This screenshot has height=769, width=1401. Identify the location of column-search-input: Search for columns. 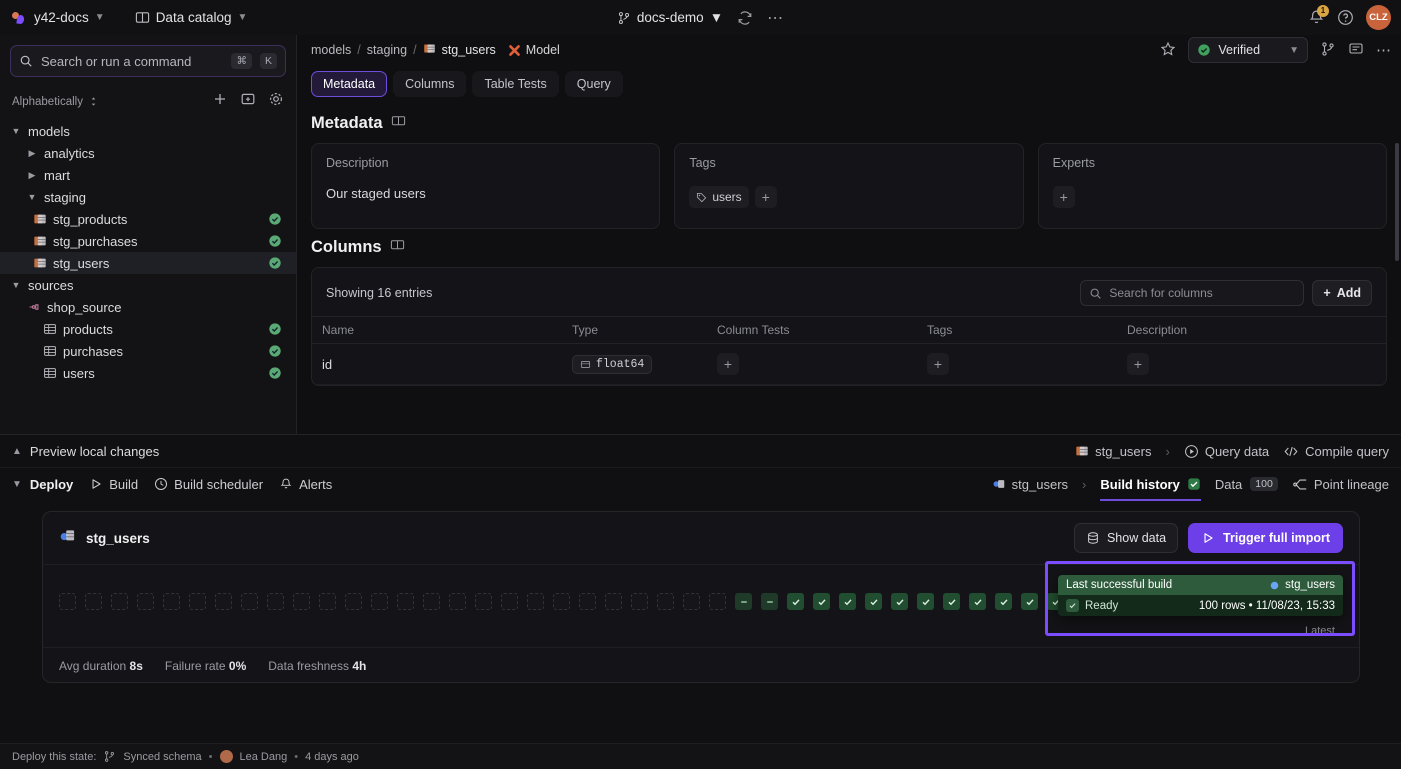
(1192, 293).